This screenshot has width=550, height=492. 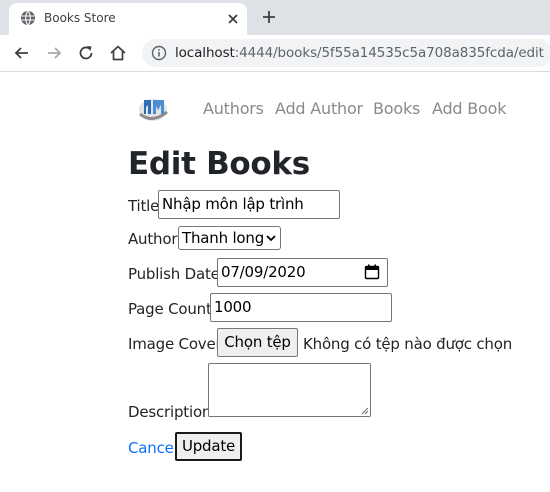 What do you see at coordinates (249, 204) in the screenshot?
I see `title-input: Nhập môn lập trình` at bounding box center [249, 204].